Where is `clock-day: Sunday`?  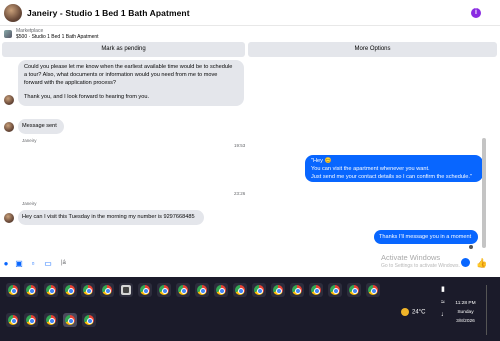 clock-day: Sunday is located at coordinates (465, 312).